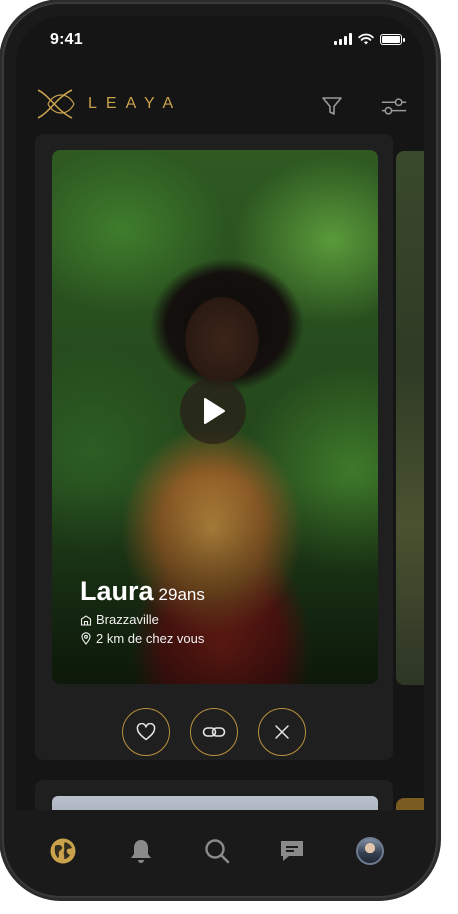  I want to click on tab-profile, so click(370, 851).